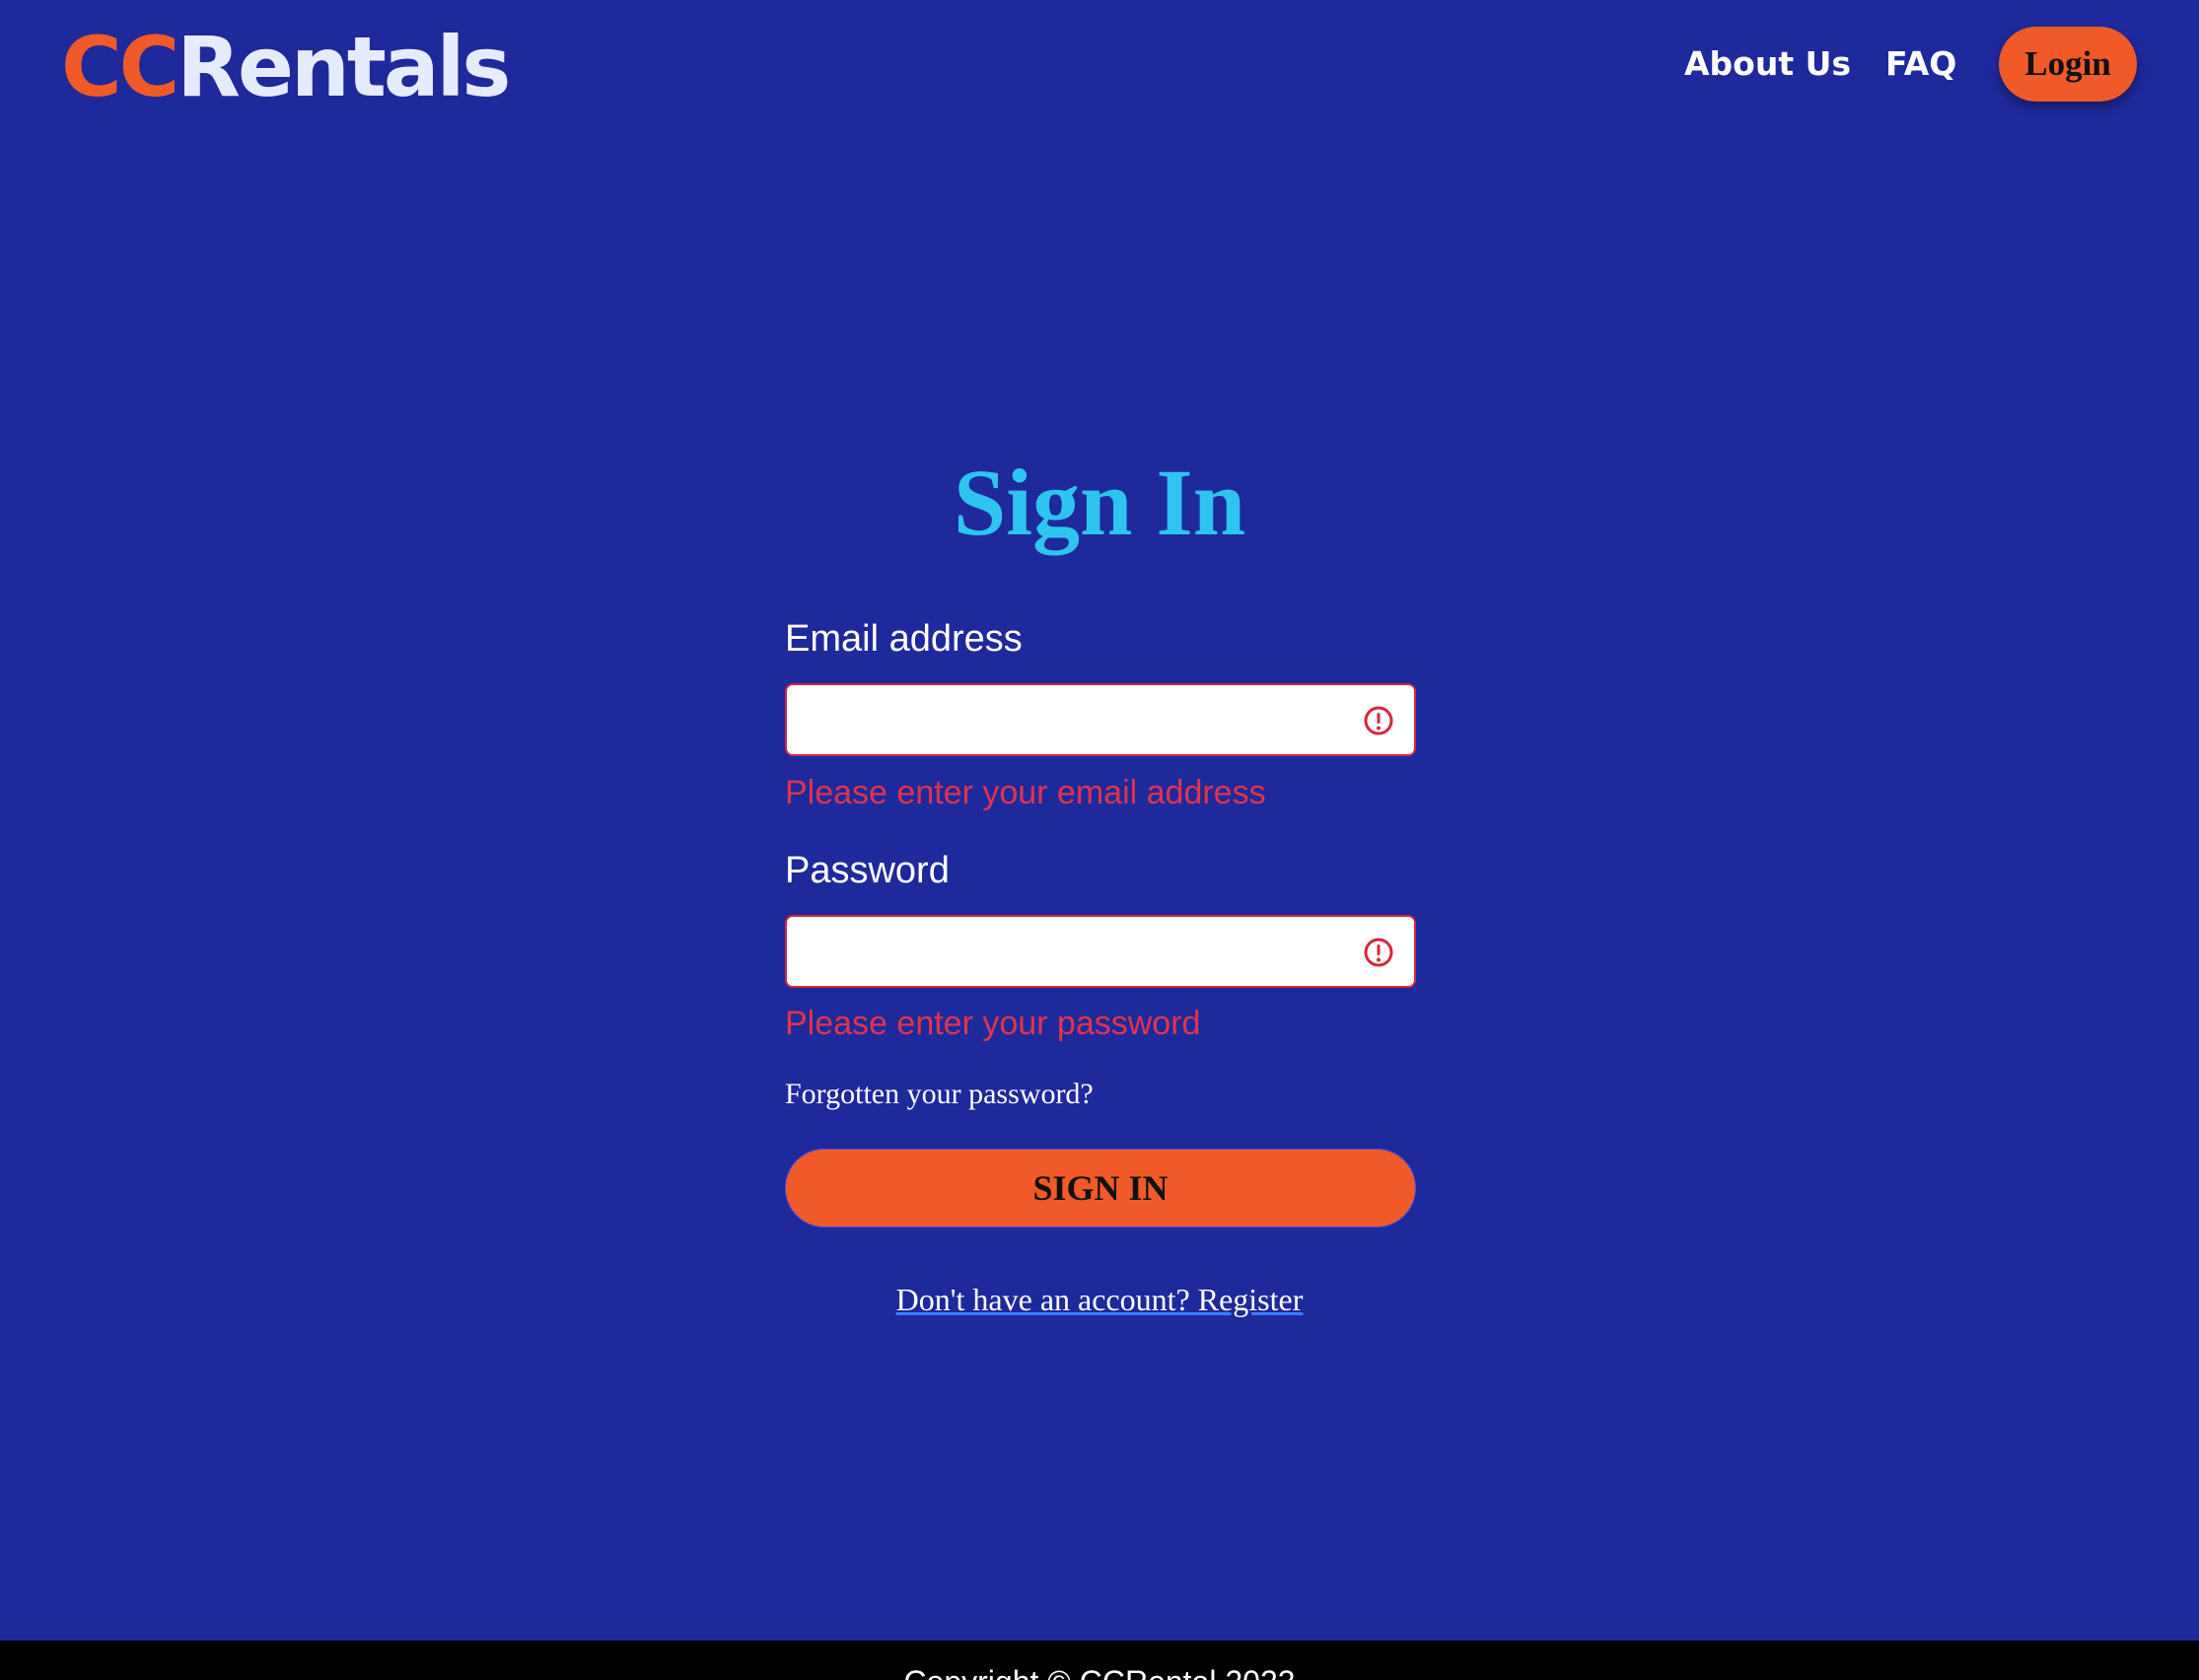 This screenshot has height=1680, width=2199. What do you see at coordinates (2068, 64) in the screenshot?
I see `login-button: Login` at bounding box center [2068, 64].